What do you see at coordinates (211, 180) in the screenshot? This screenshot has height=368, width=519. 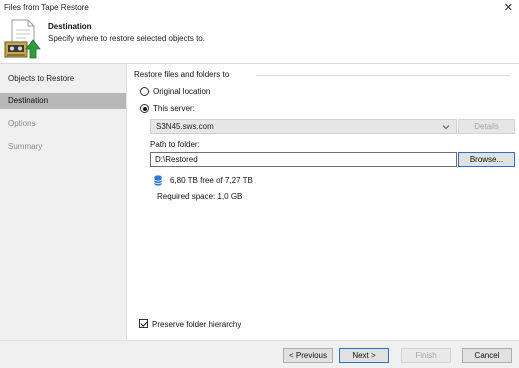 I see `free-space-text: 6,80 TB free of 7,27 TB` at bounding box center [211, 180].